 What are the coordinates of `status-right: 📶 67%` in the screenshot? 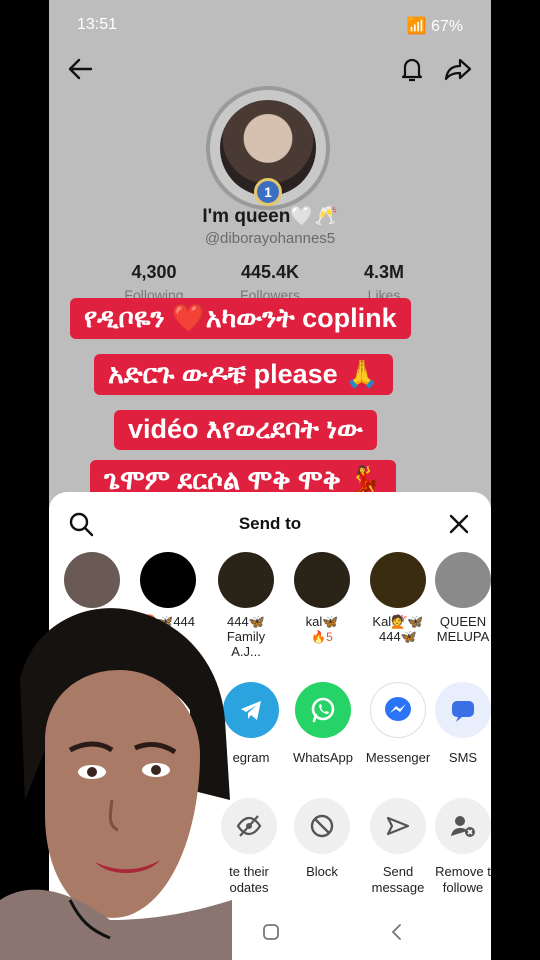 It's located at (435, 26).